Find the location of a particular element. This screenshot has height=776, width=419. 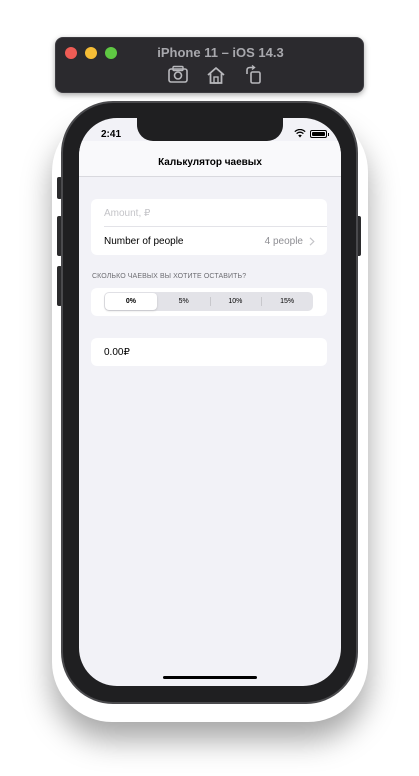

tip-group: 0% 5% 10% 15% is located at coordinates (209, 302).